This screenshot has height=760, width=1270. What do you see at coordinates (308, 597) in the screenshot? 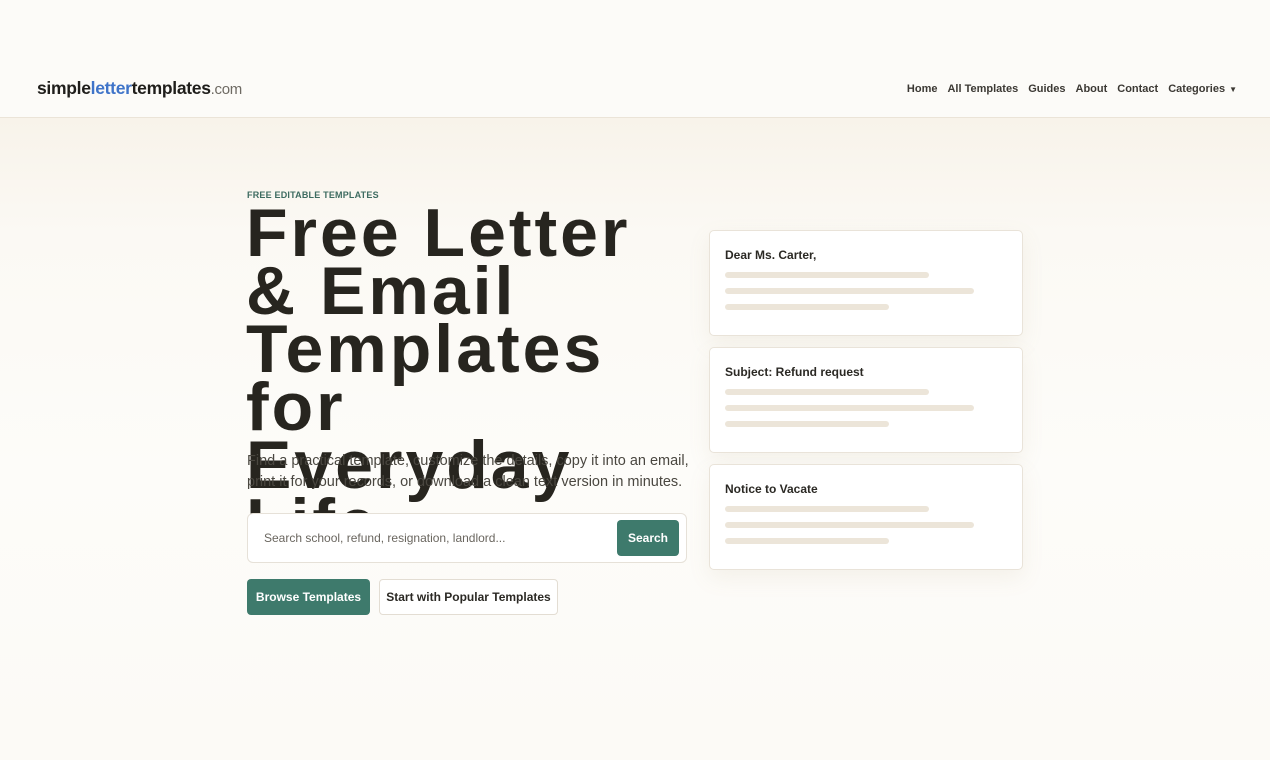
I see `browse-templates-button: Browse Templates` at bounding box center [308, 597].